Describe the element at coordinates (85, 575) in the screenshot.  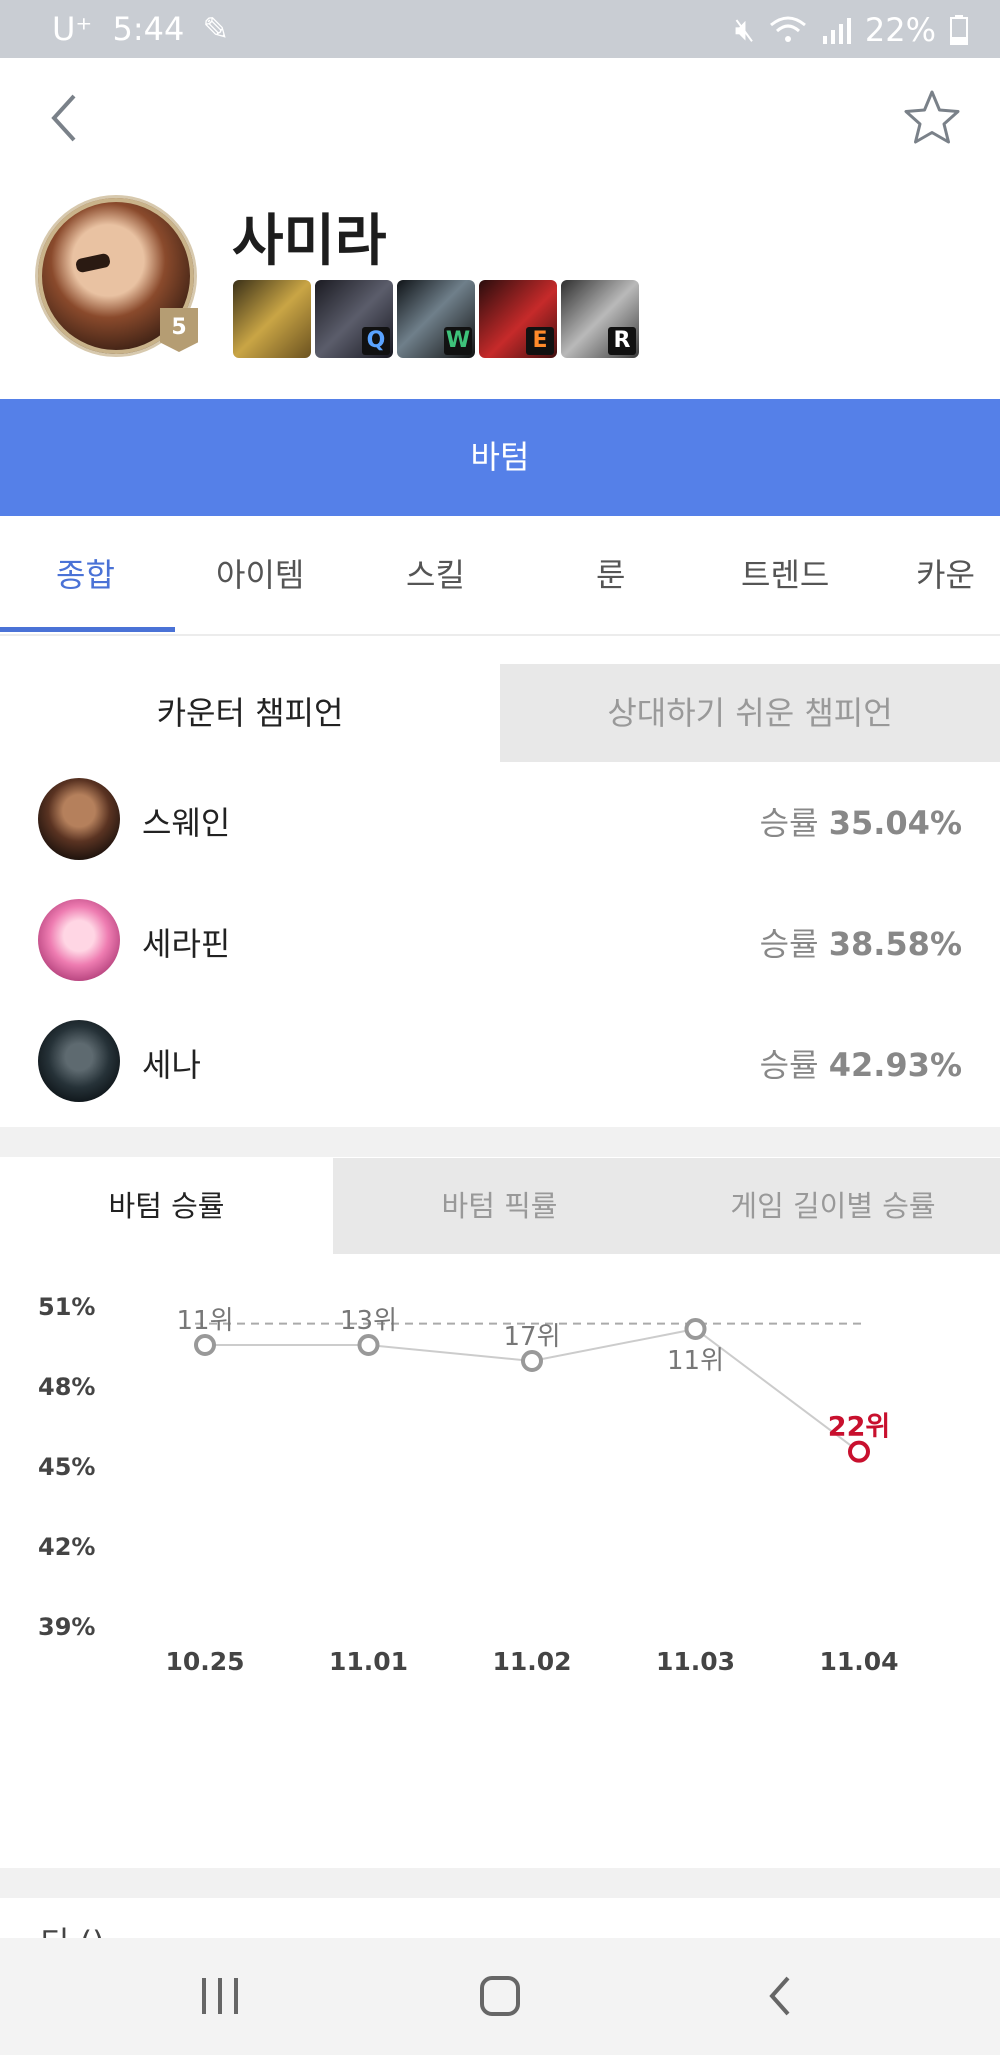
I see `tab-overview: 종합` at that location.